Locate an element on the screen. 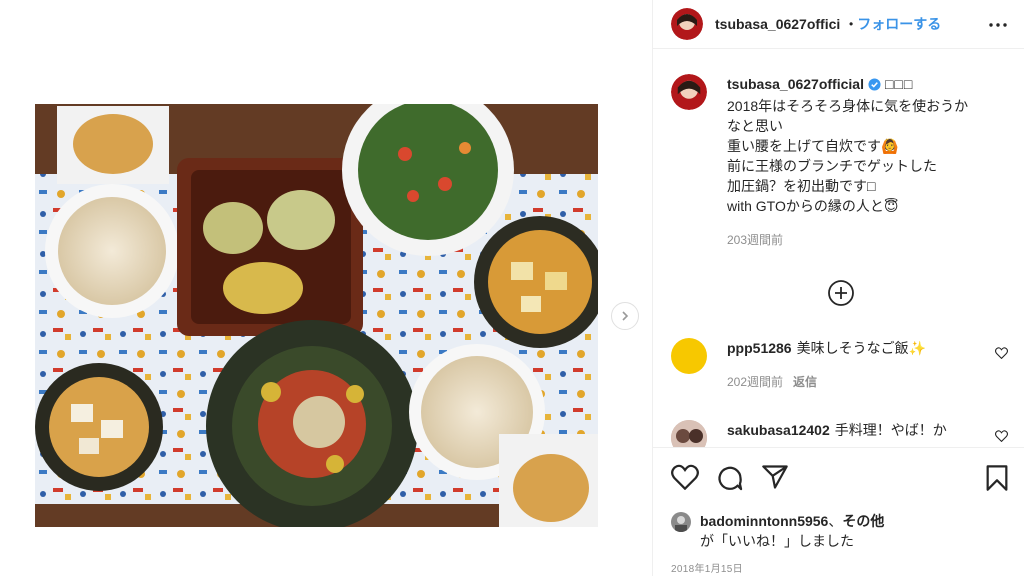 The height and width of the screenshot is (576, 1024). chevron-right-icon is located at coordinates (625, 316).